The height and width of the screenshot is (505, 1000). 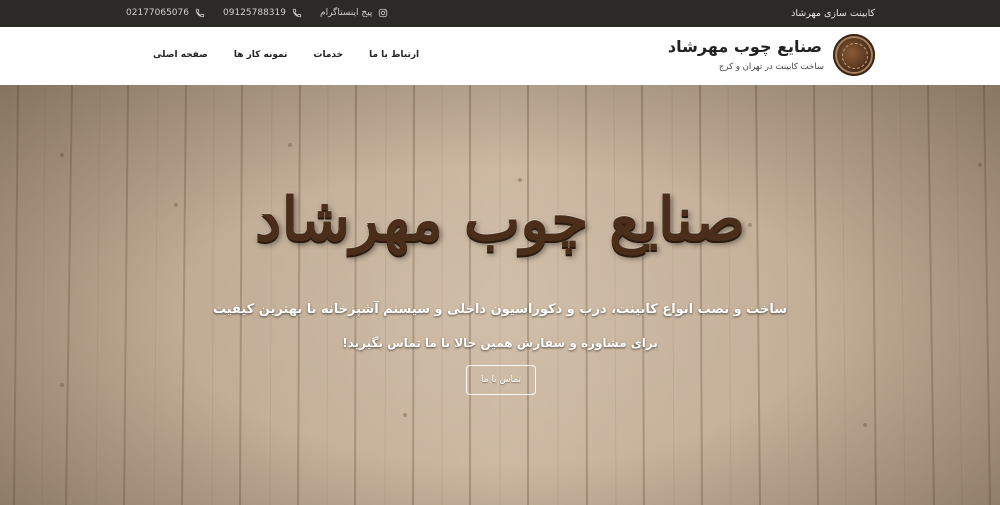 What do you see at coordinates (833, 13) in the screenshot?
I see `site-tagline: کابینت سازی مهرشاد` at bounding box center [833, 13].